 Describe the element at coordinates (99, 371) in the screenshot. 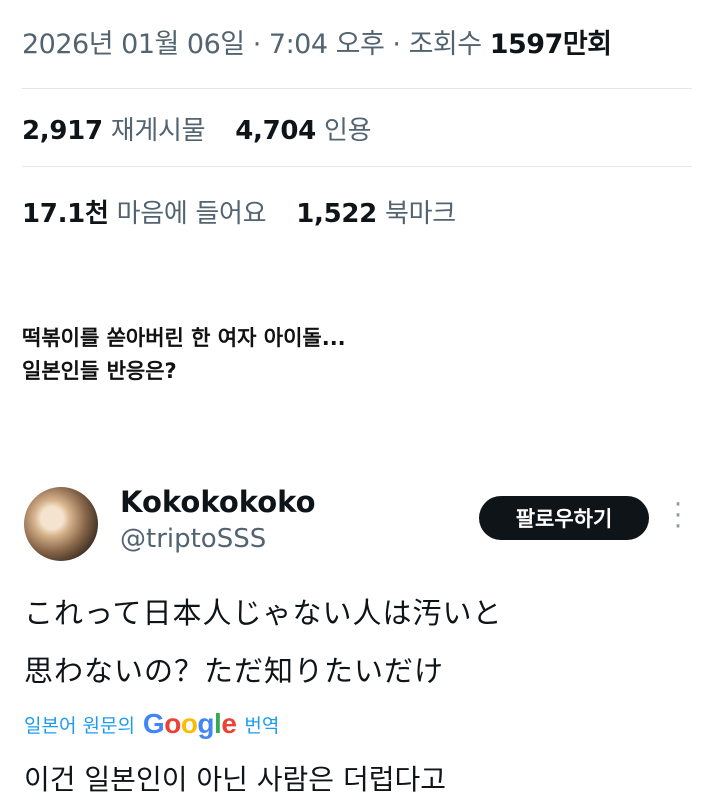

I see `caption-line: 일본인들 반응은?` at that location.